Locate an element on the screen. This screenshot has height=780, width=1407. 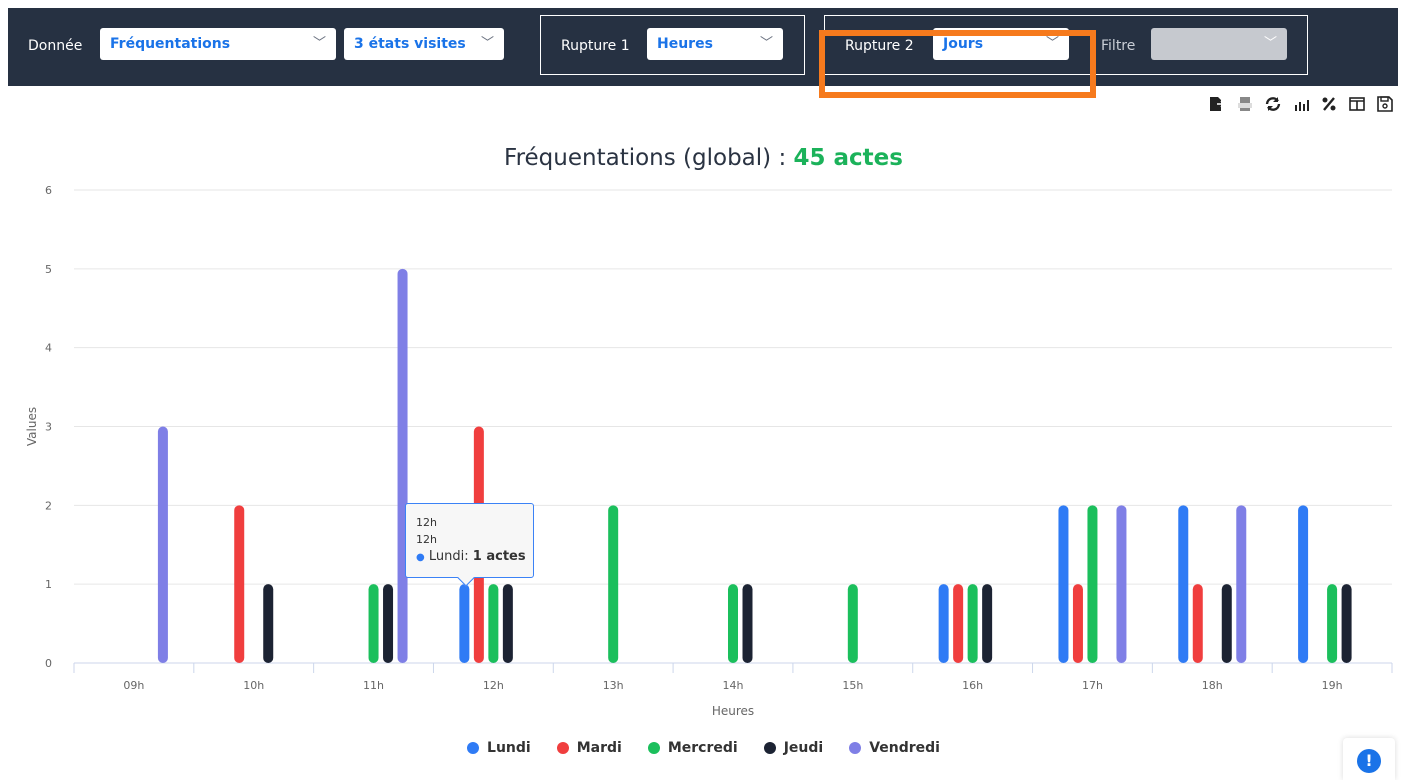
chart-tools is located at coordinates (1301, 104).